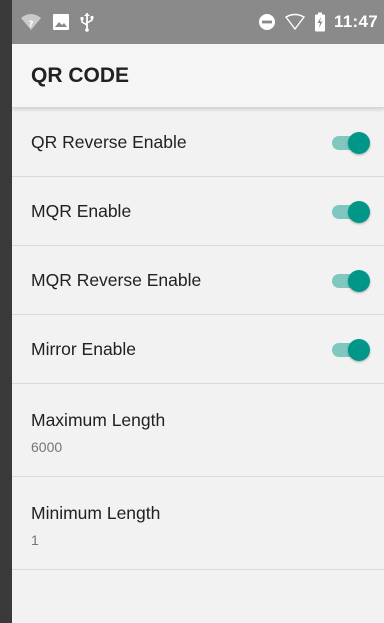  What do you see at coordinates (198, 22) in the screenshot?
I see `status-bar: ? 11:47` at bounding box center [198, 22].